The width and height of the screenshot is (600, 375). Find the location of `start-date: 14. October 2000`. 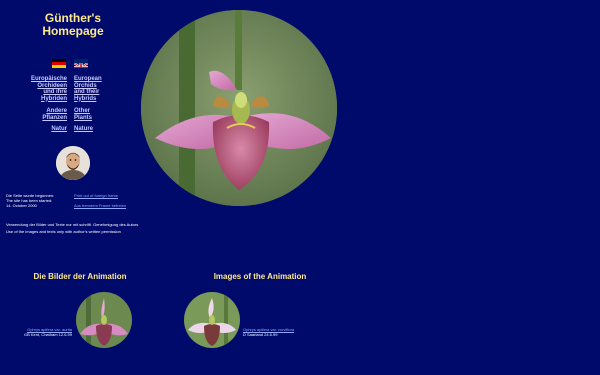

start-date: 14. October 2000 is located at coordinates (21, 205).